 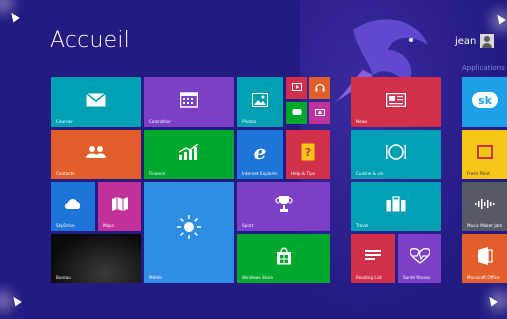 I want to click on plate-icon, so click(x=396, y=152).